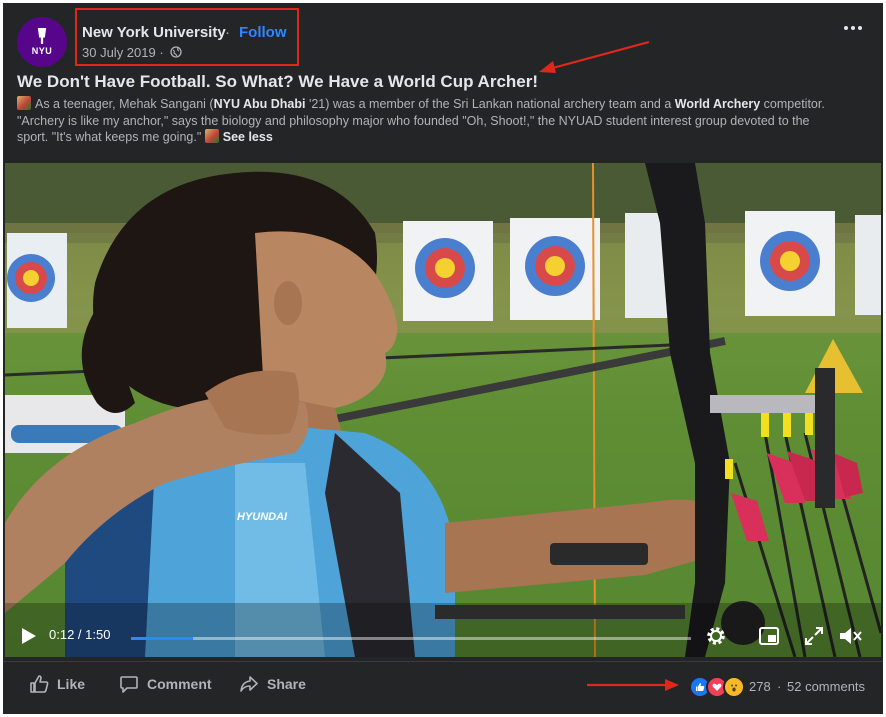 This screenshot has width=886, height=717. What do you see at coordinates (80, 634) in the screenshot?
I see `video-time: 0:12 / 1:50` at bounding box center [80, 634].